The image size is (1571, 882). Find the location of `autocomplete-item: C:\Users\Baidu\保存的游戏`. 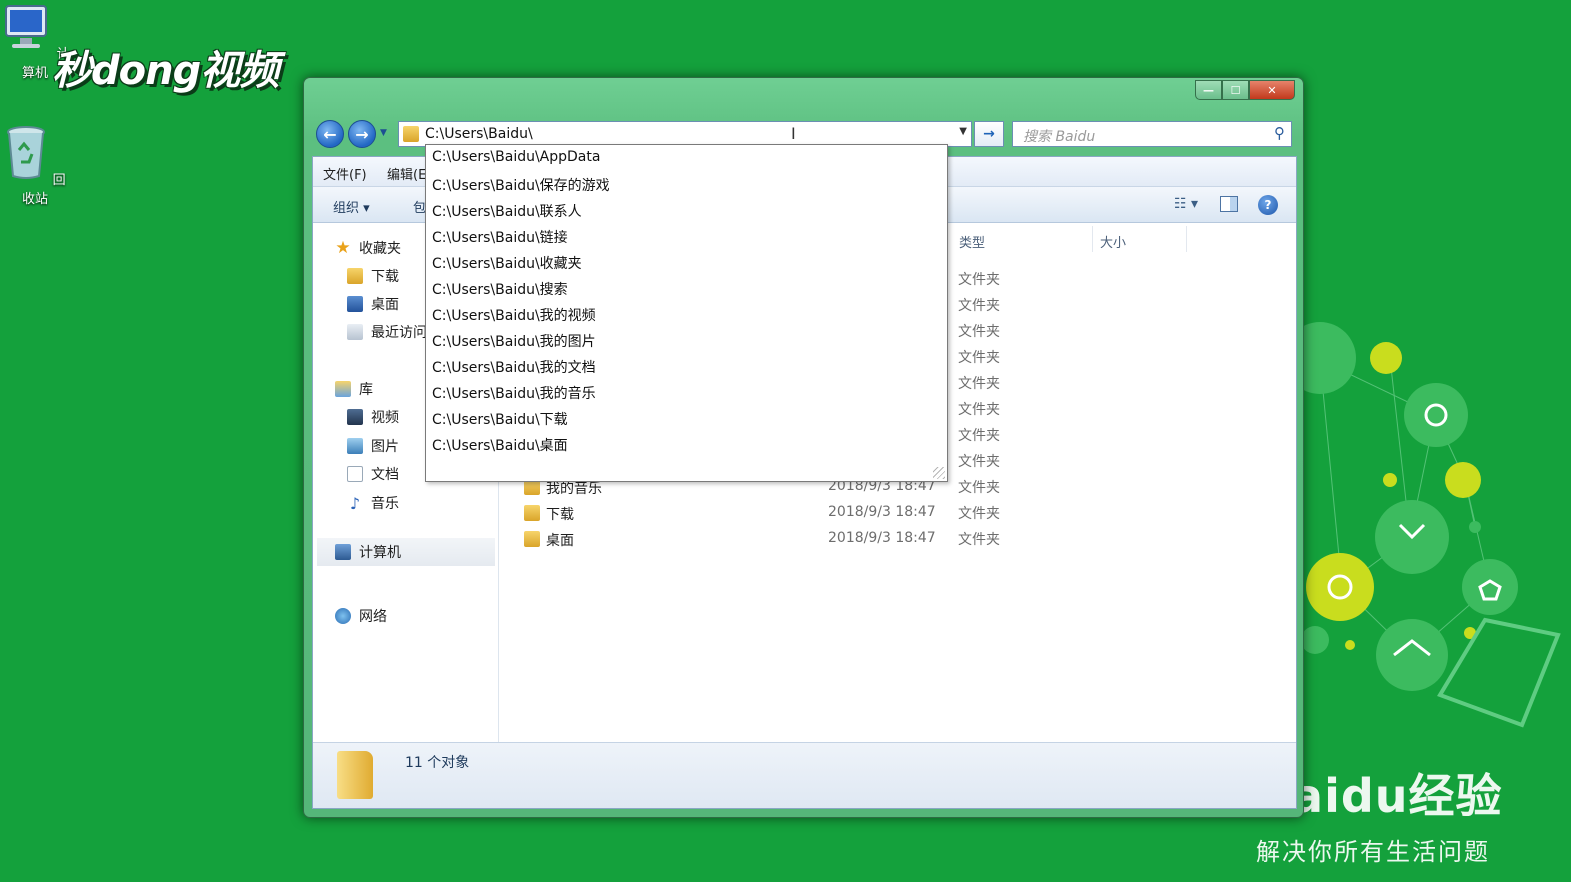

autocomplete-item: C:\Users\Baidu\保存的游戏 is located at coordinates (521, 187).